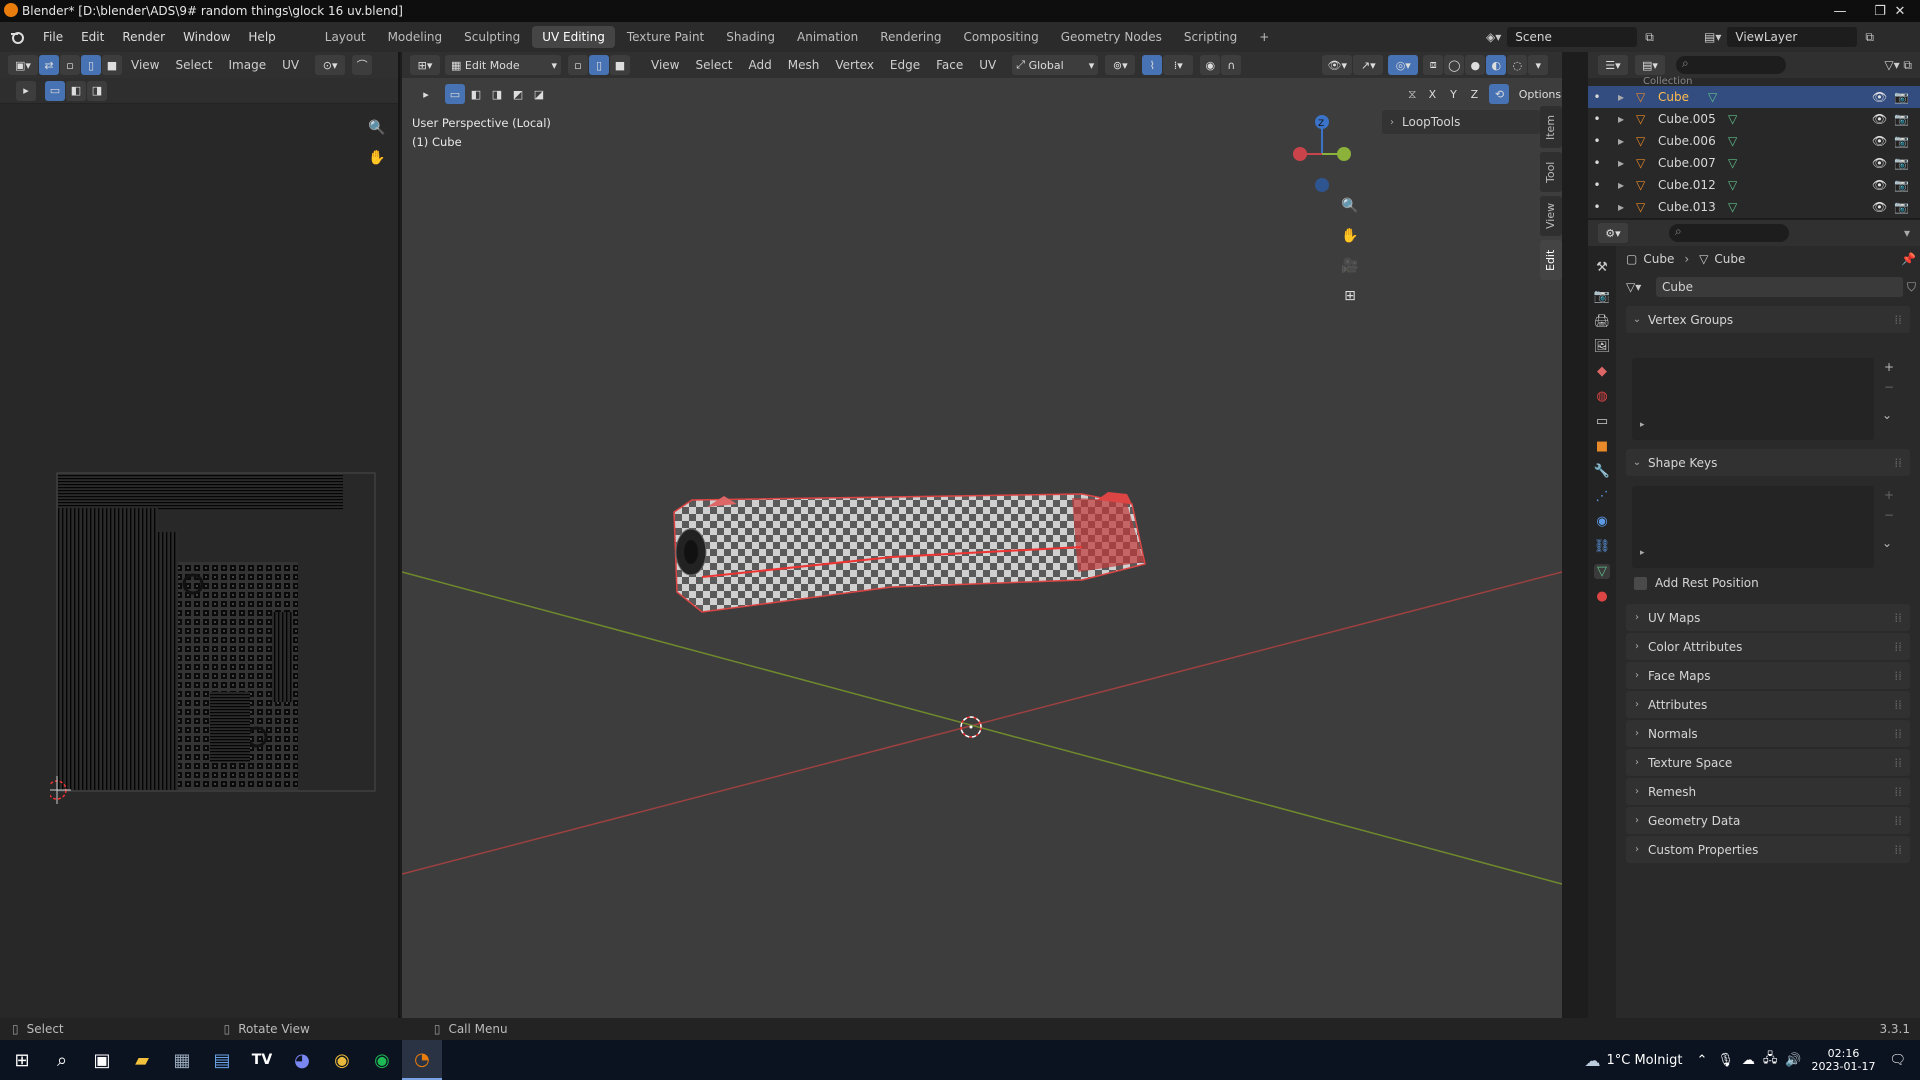 The height and width of the screenshot is (1080, 1920). Describe the element at coordinates (1602, 321) in the screenshot. I see `output-tab-icon: 🖨` at that location.